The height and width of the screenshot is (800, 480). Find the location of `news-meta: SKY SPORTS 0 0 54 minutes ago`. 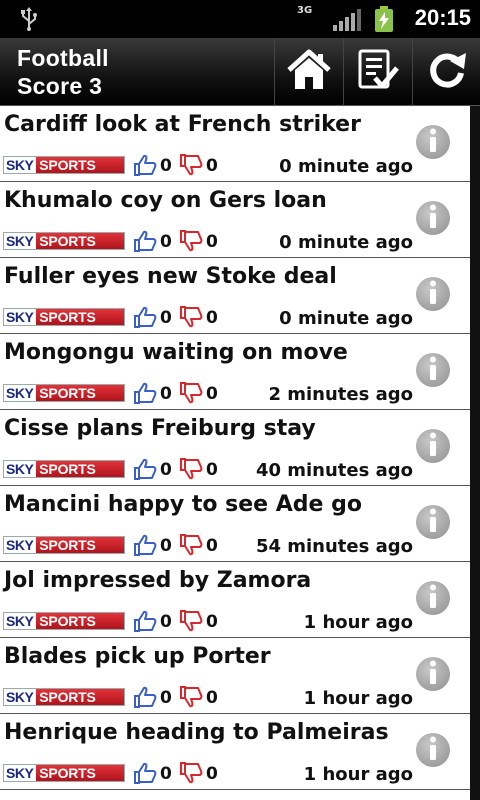

news-meta: SKY SPORTS 0 0 54 minutes ago is located at coordinates (208, 545).